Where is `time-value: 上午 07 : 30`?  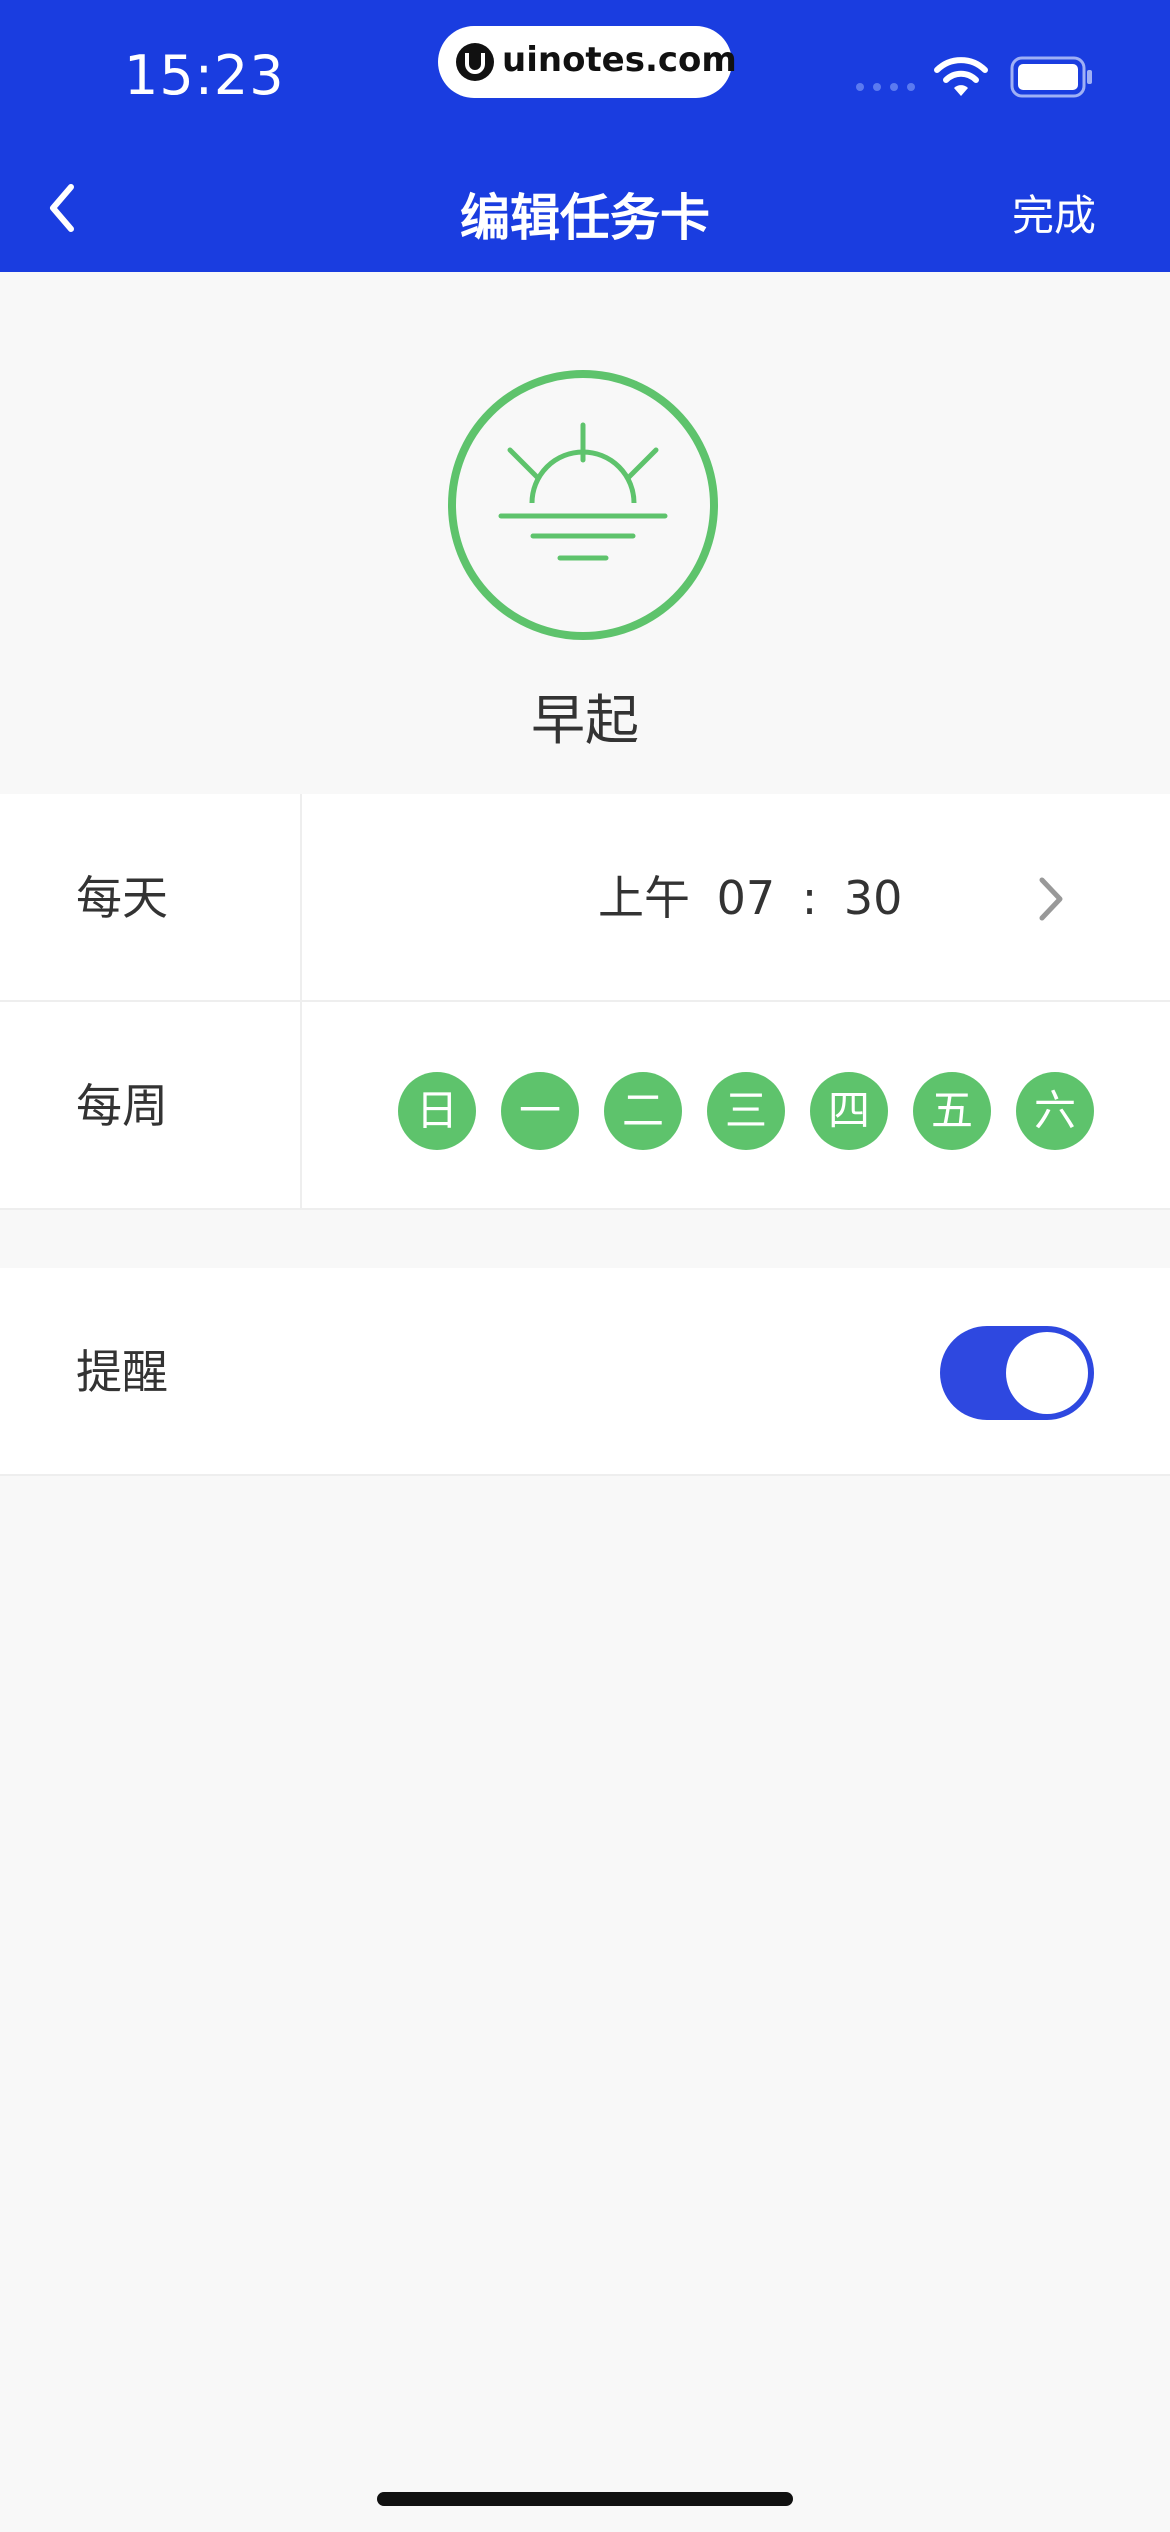 time-value: 上午 07 : 30 is located at coordinates (750, 898).